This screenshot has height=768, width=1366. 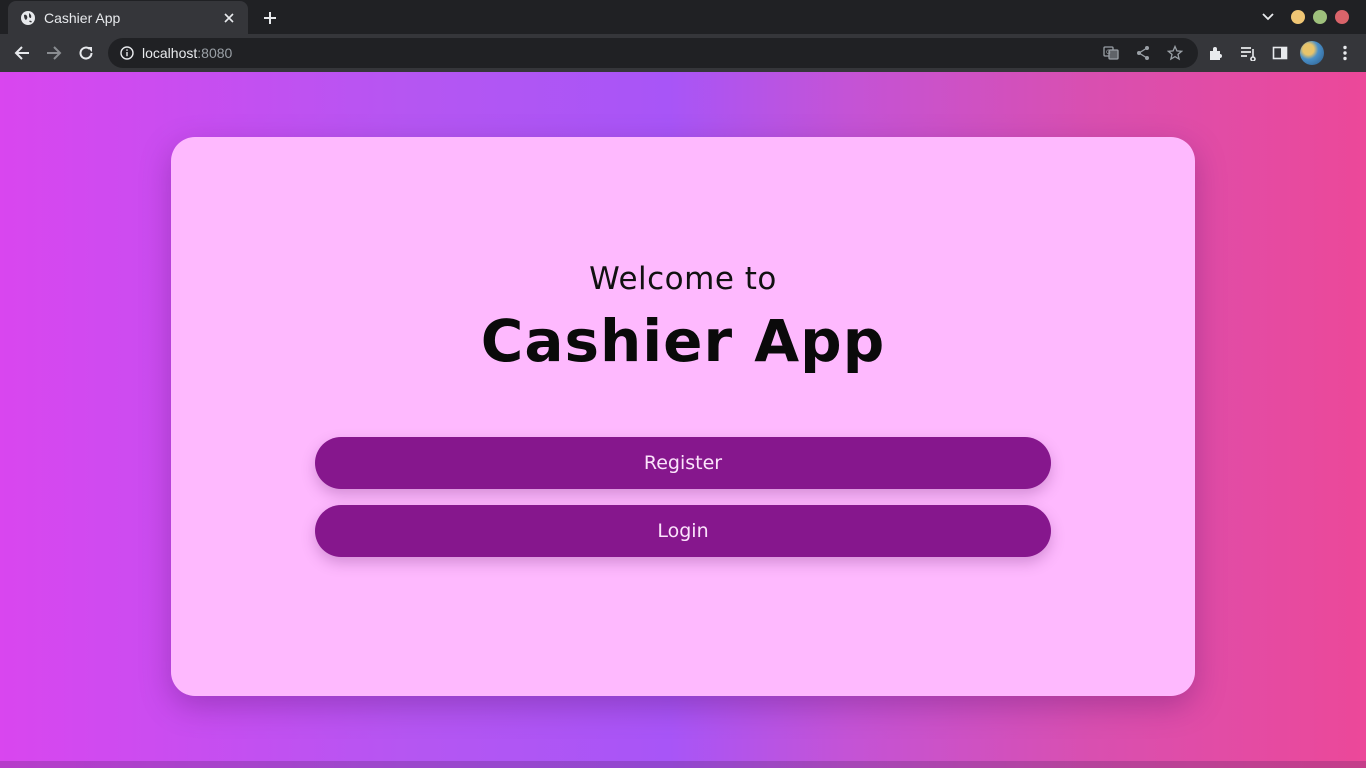 What do you see at coordinates (128, 17) in the screenshot?
I see `browser-tab: Cashier App` at bounding box center [128, 17].